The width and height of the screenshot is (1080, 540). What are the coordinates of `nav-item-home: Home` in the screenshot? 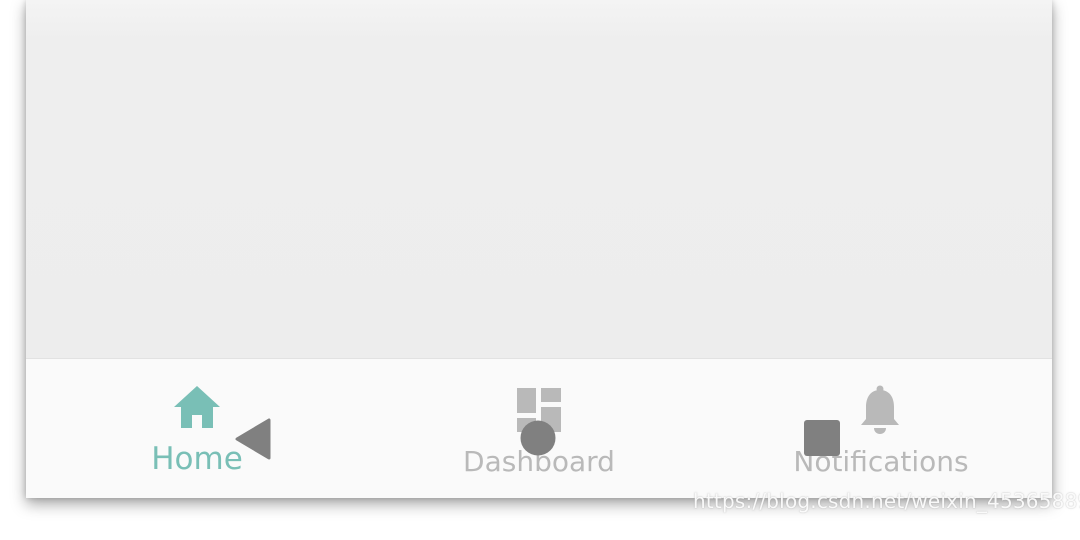 It's located at (197, 428).